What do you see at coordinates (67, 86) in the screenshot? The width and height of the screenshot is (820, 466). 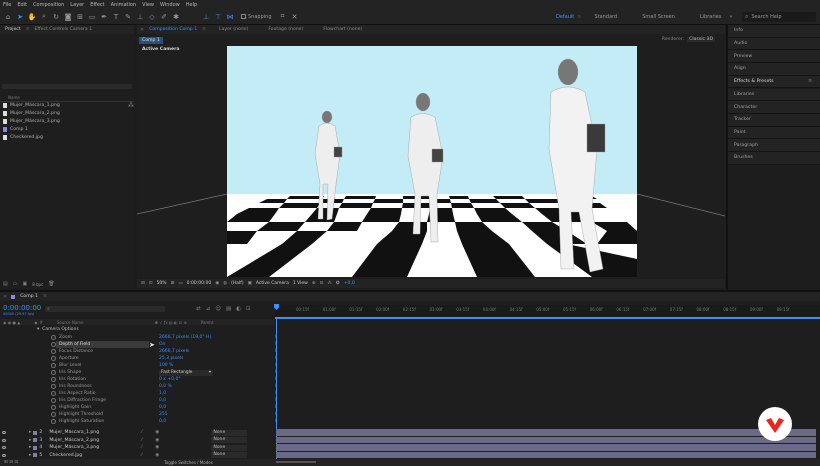 I see `project-search-field` at bounding box center [67, 86].